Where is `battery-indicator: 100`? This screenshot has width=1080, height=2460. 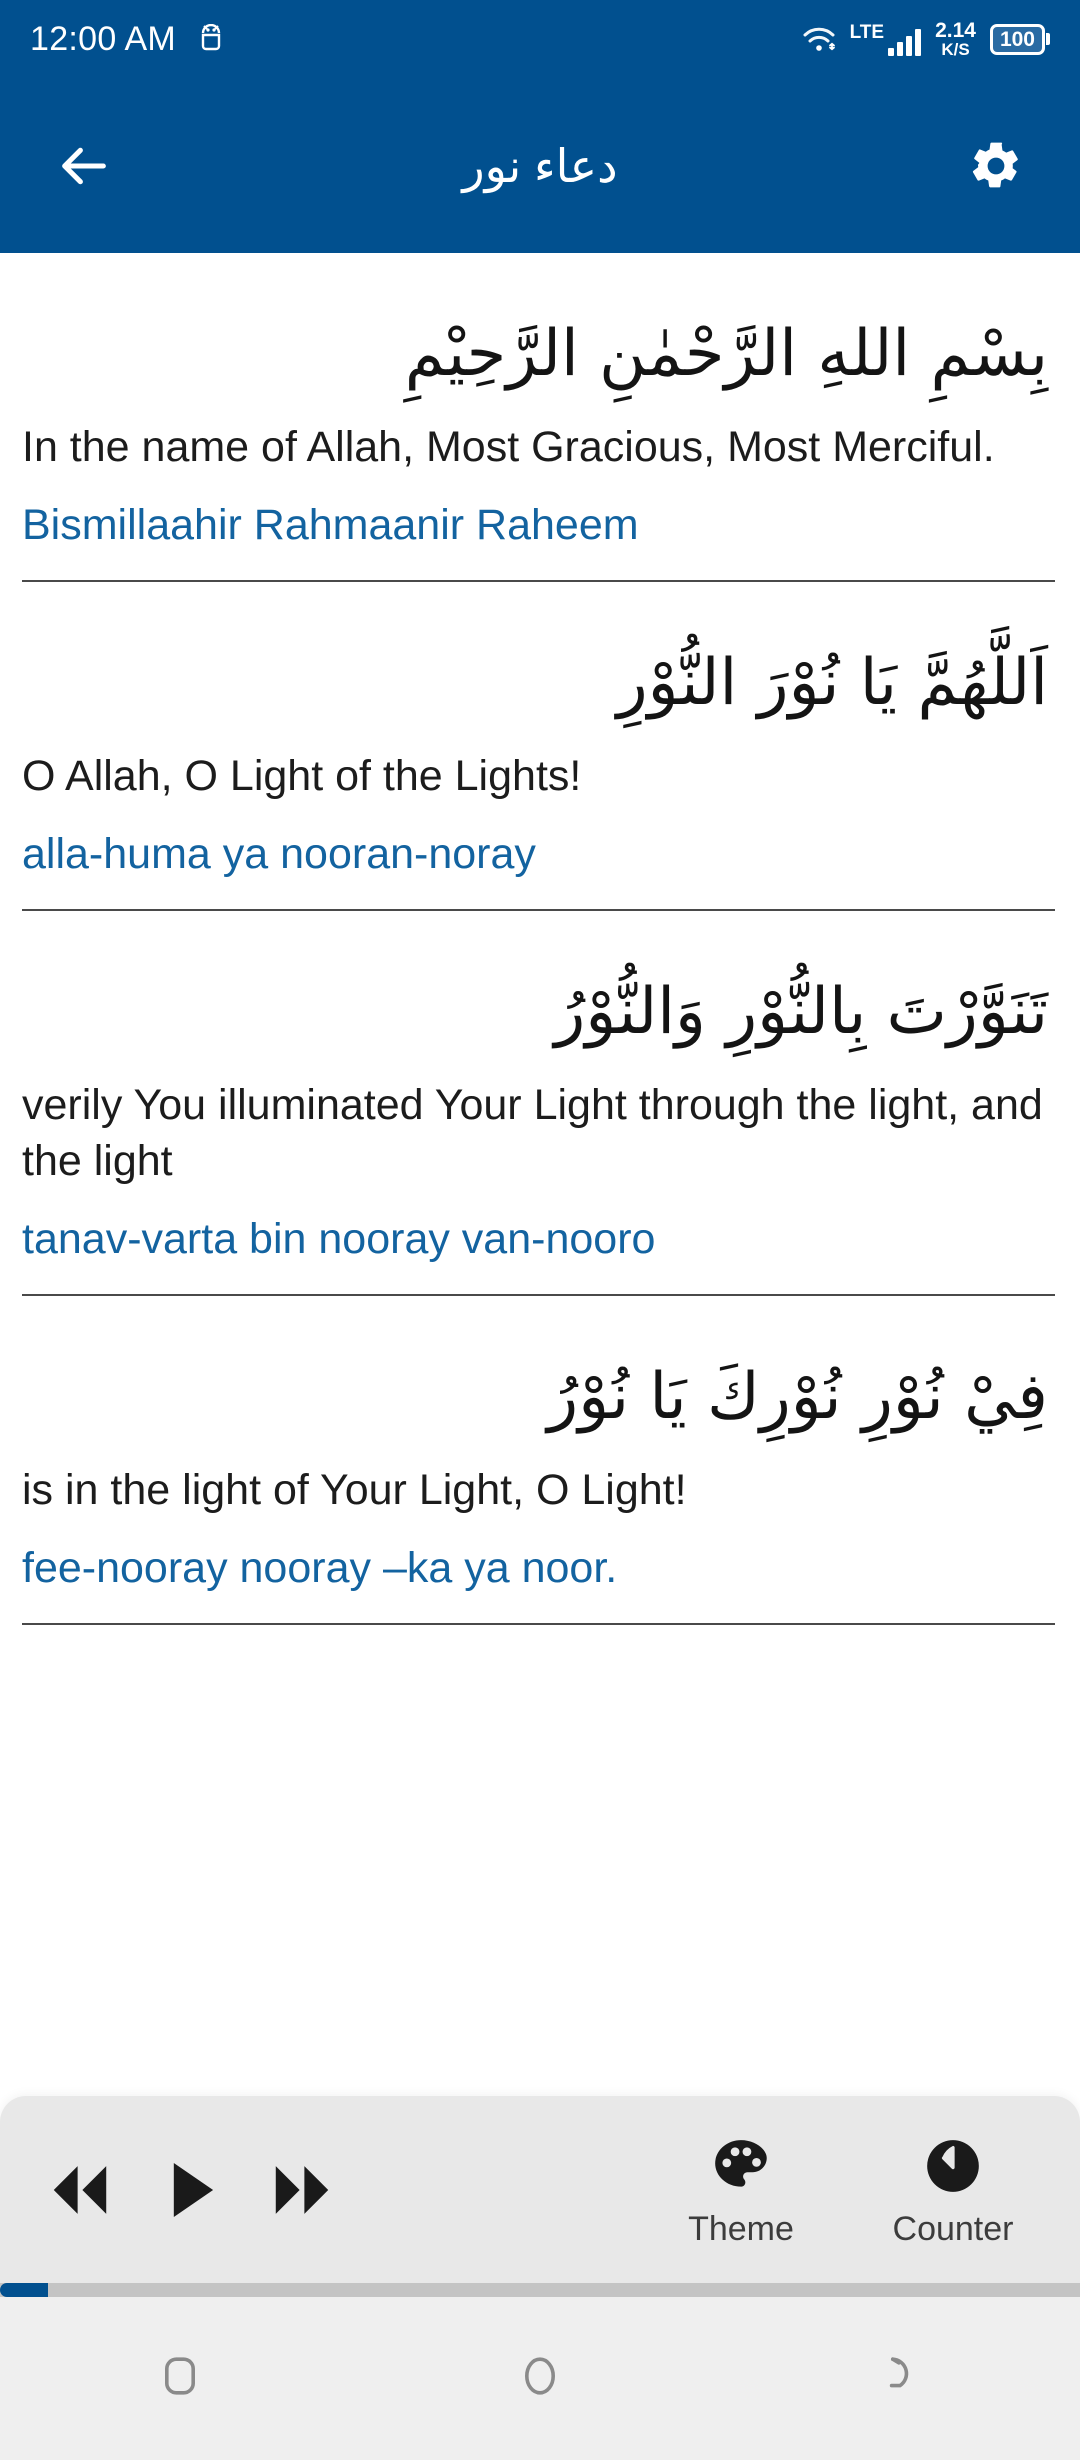 battery-indicator: 100 is located at coordinates (1019, 39).